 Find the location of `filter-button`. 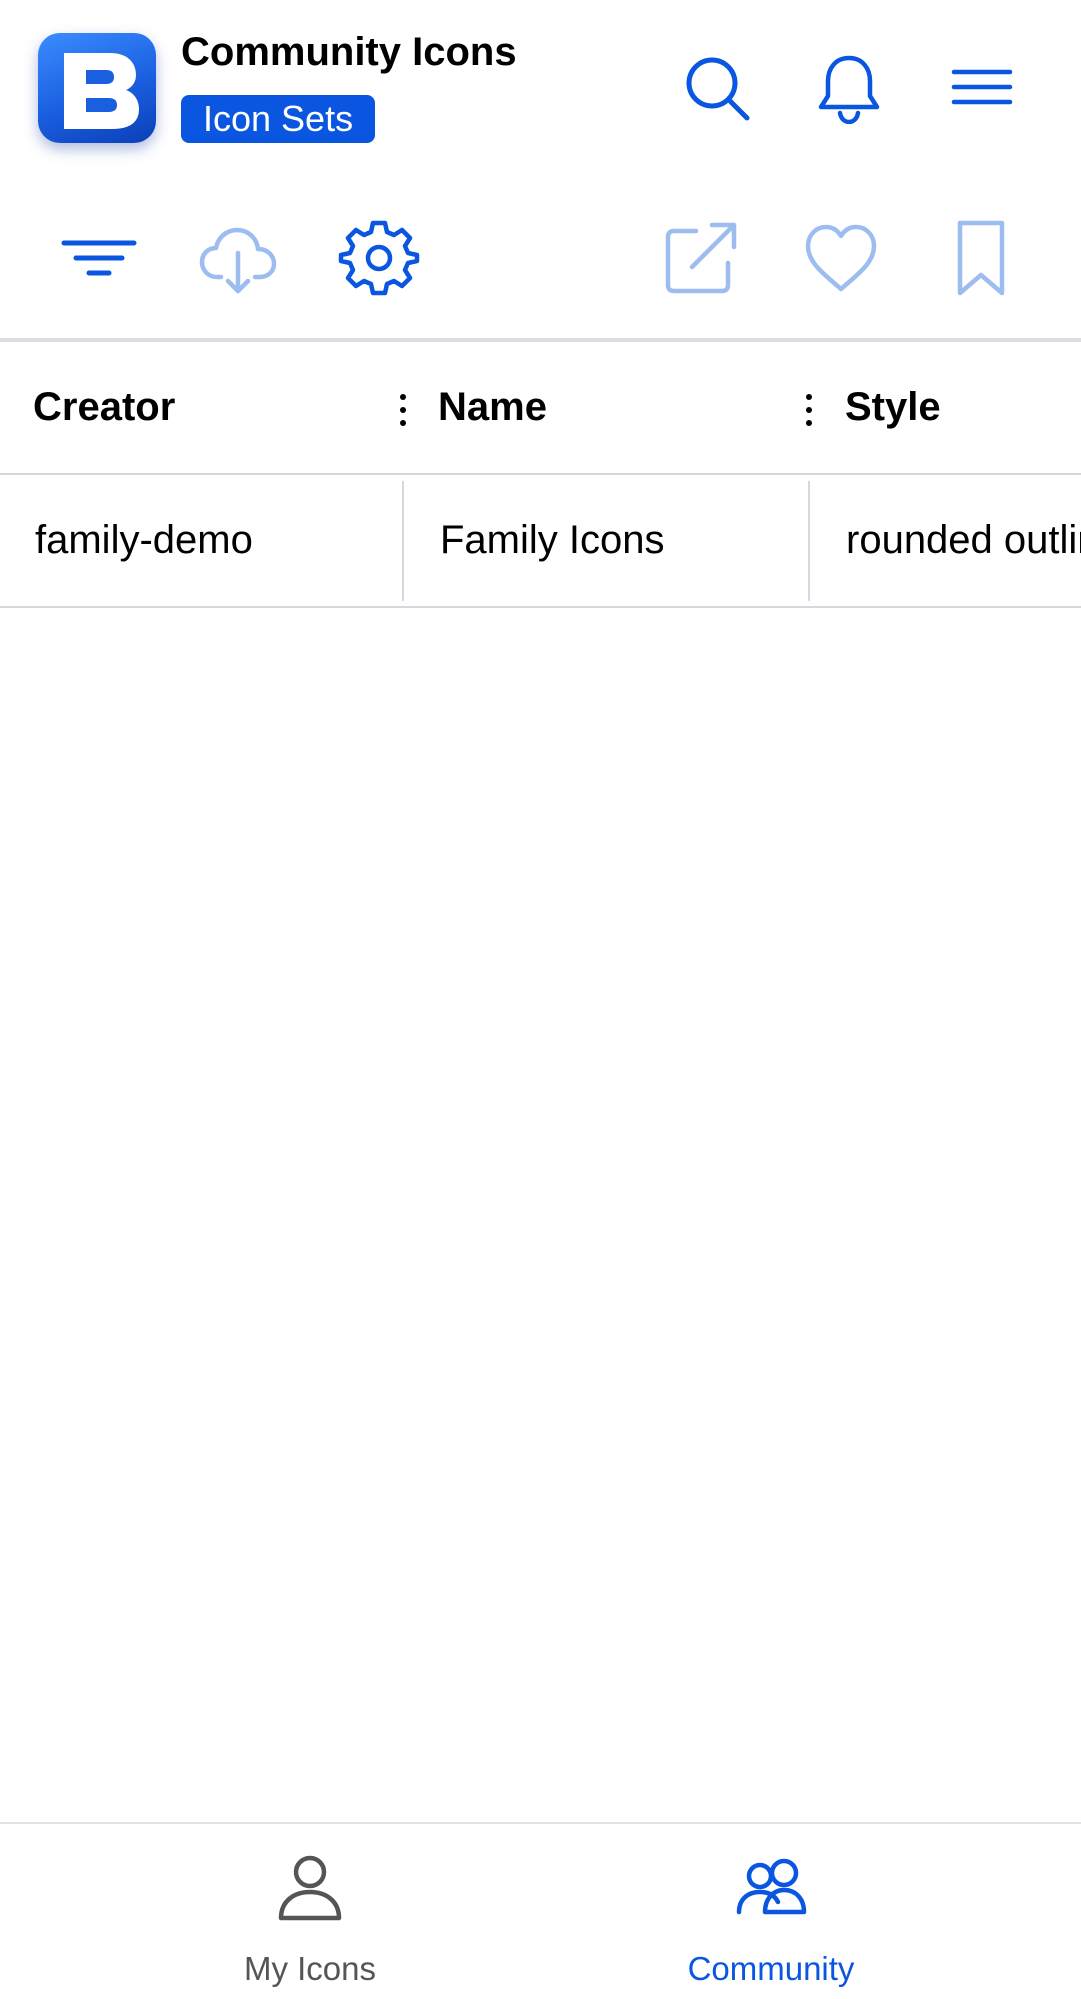

filter-button is located at coordinates (99, 258).